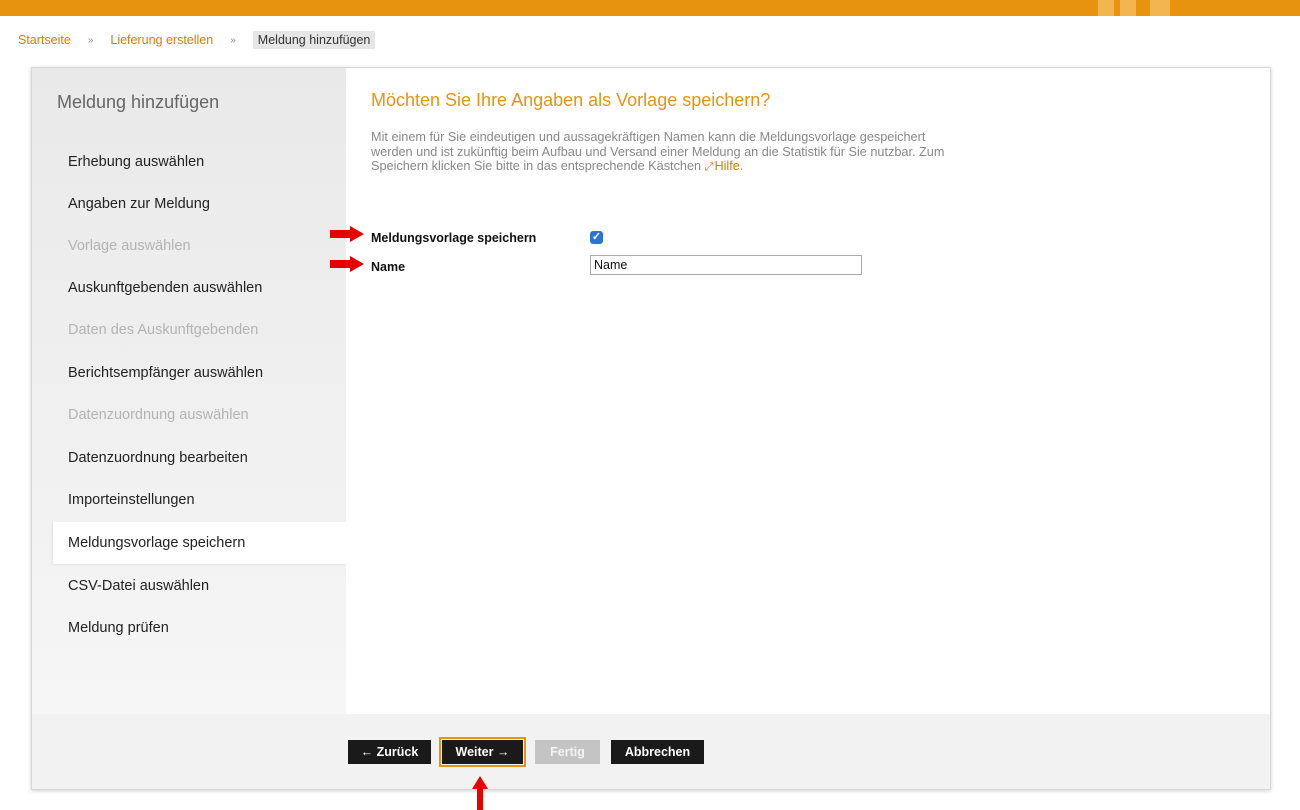 This screenshot has width=1300, height=810. Describe the element at coordinates (199, 586) in the screenshot. I see `sidebar-item-csv-datei: CSV-Datei auswählen` at that location.